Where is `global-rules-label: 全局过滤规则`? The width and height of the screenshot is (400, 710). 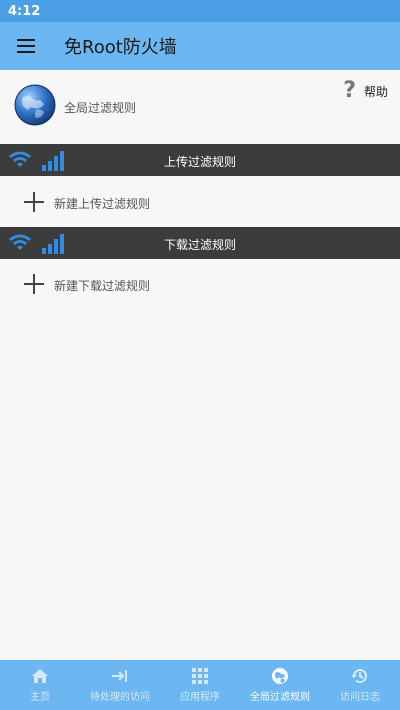
global-rules-label: 全局过滤规则 is located at coordinates (100, 108).